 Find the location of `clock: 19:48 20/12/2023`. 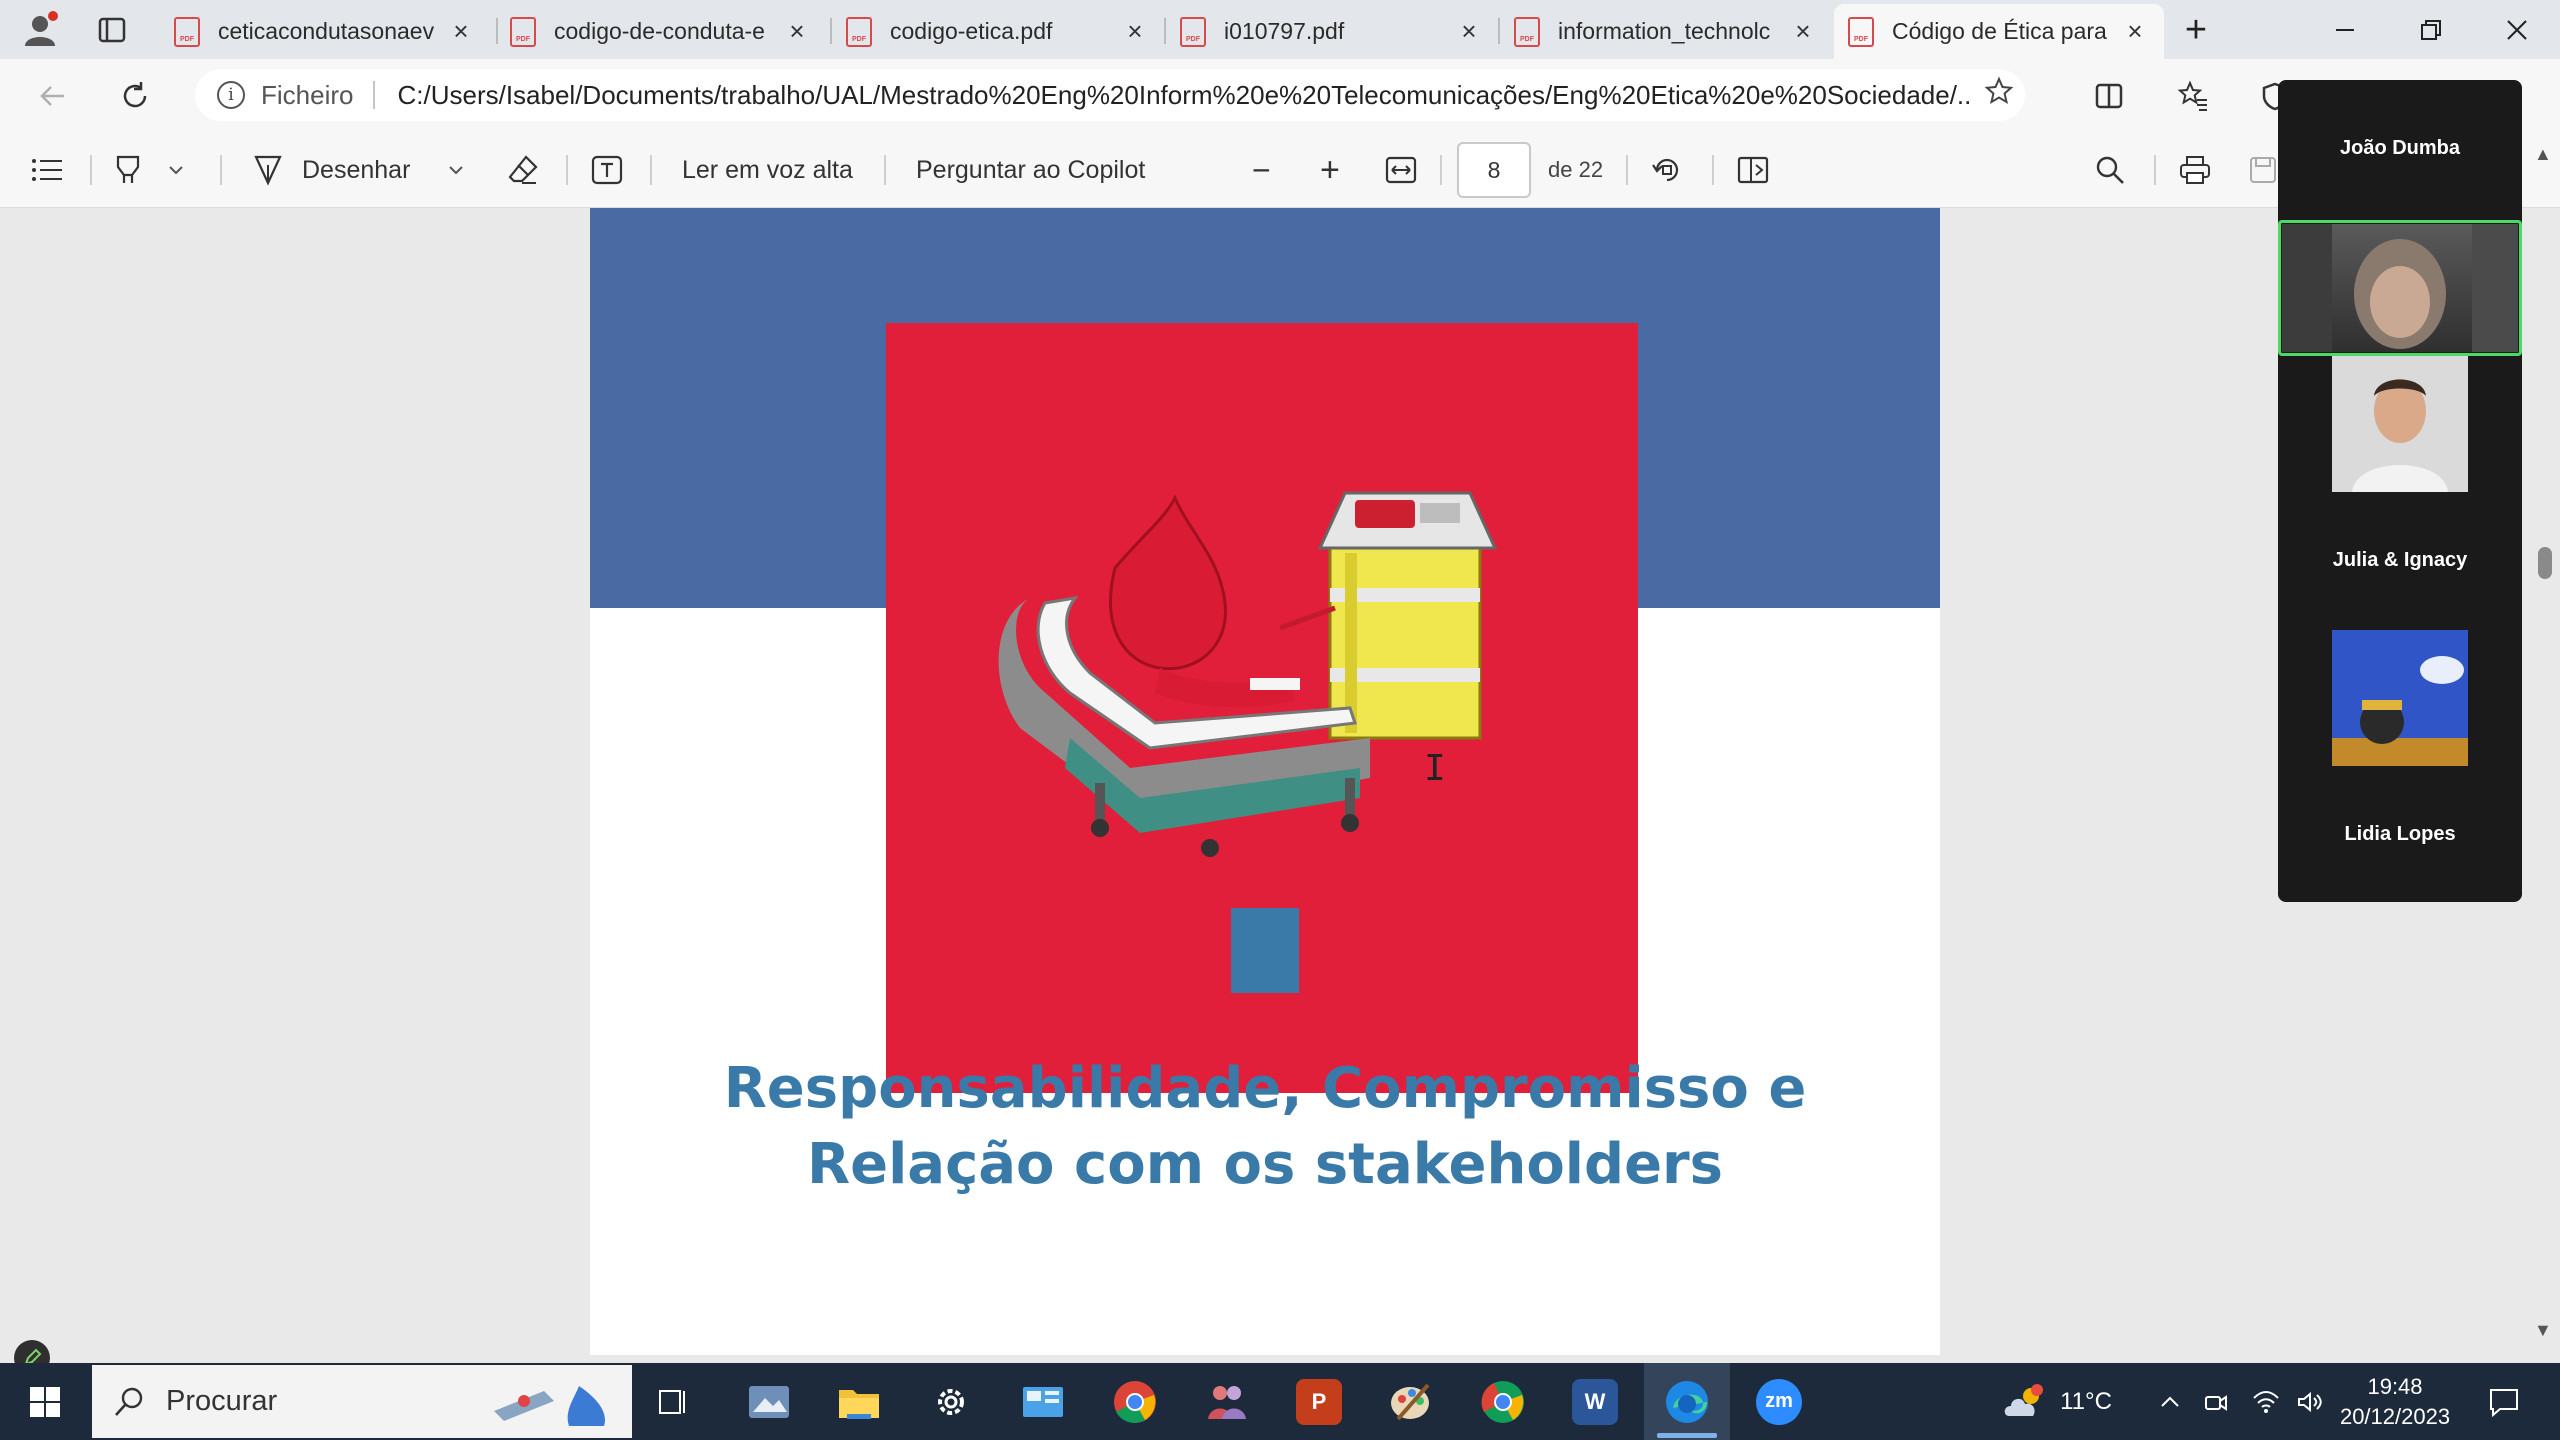

clock: 19:48 20/12/2023 is located at coordinates (2395, 1401).